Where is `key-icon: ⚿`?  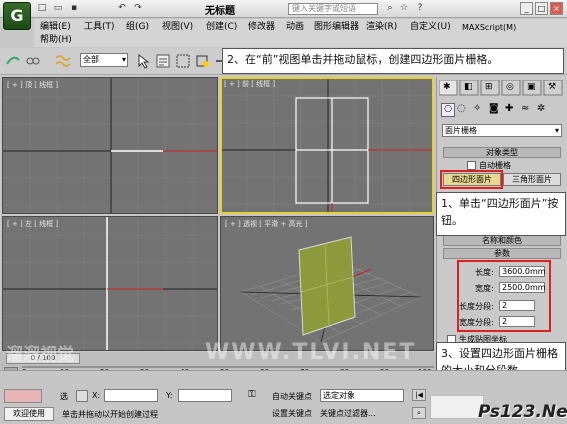 key-icon: ⚿ is located at coordinates (256, 396).